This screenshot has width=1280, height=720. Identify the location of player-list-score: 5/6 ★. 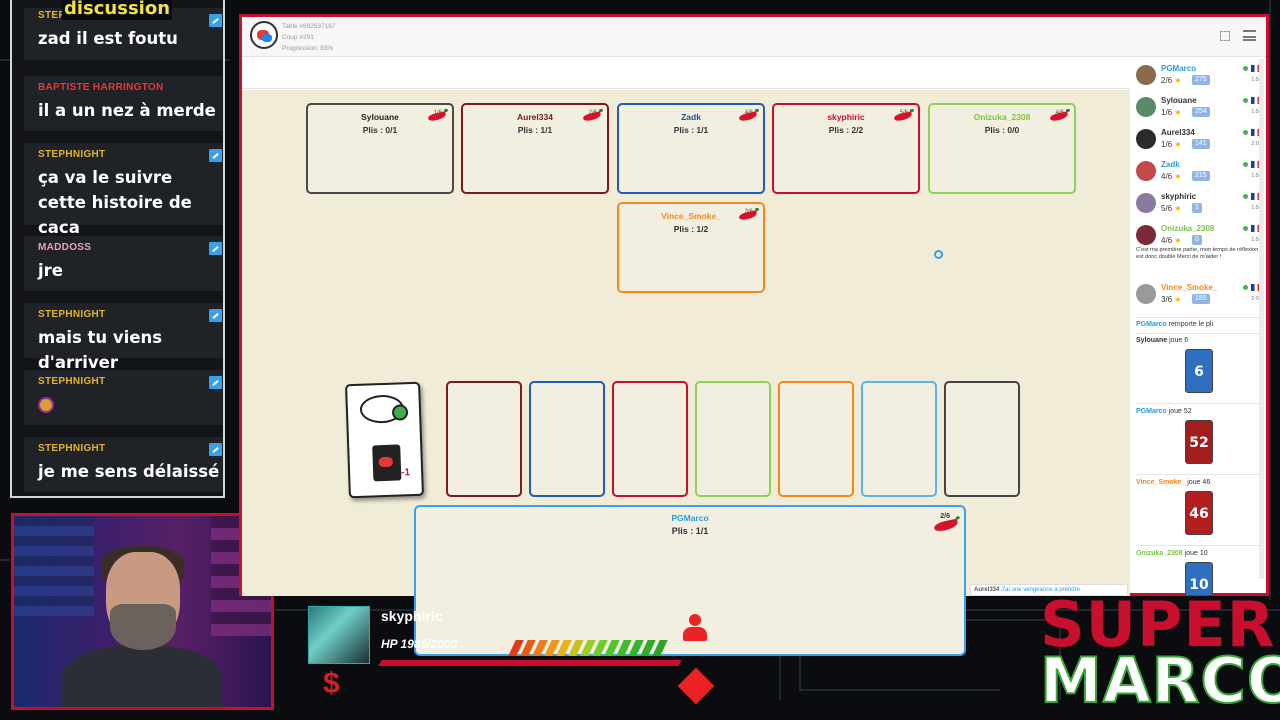
(1171, 208).